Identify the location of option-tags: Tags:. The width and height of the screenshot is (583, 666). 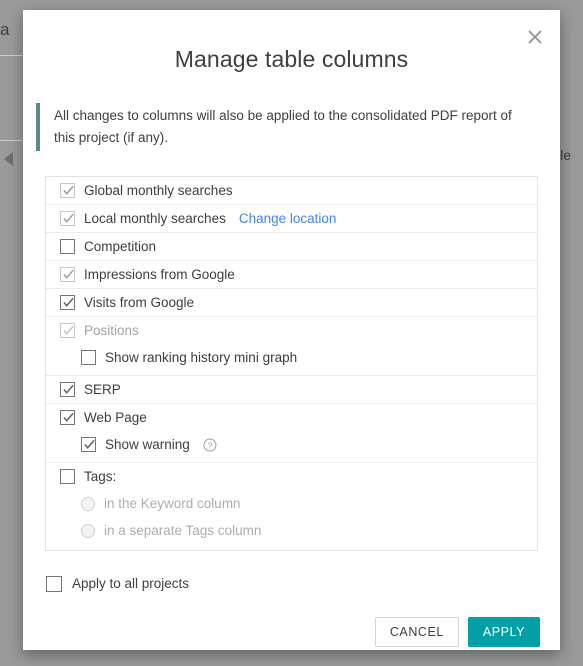
(298, 476).